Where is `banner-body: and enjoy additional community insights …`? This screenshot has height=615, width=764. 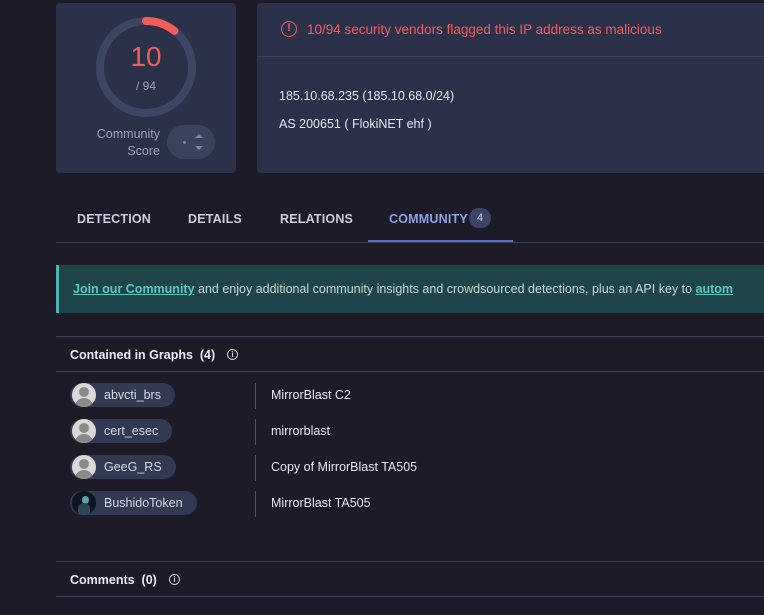
banner-body: and enjoy additional community insights … is located at coordinates (445, 289).